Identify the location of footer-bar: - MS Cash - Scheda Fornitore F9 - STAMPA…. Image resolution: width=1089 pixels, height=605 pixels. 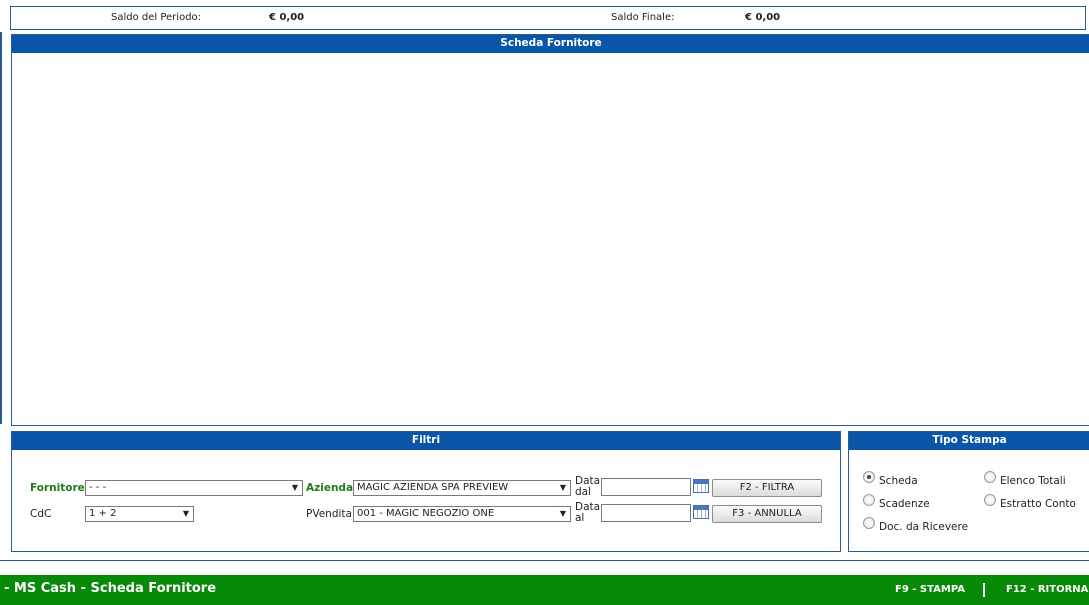
(544, 590).